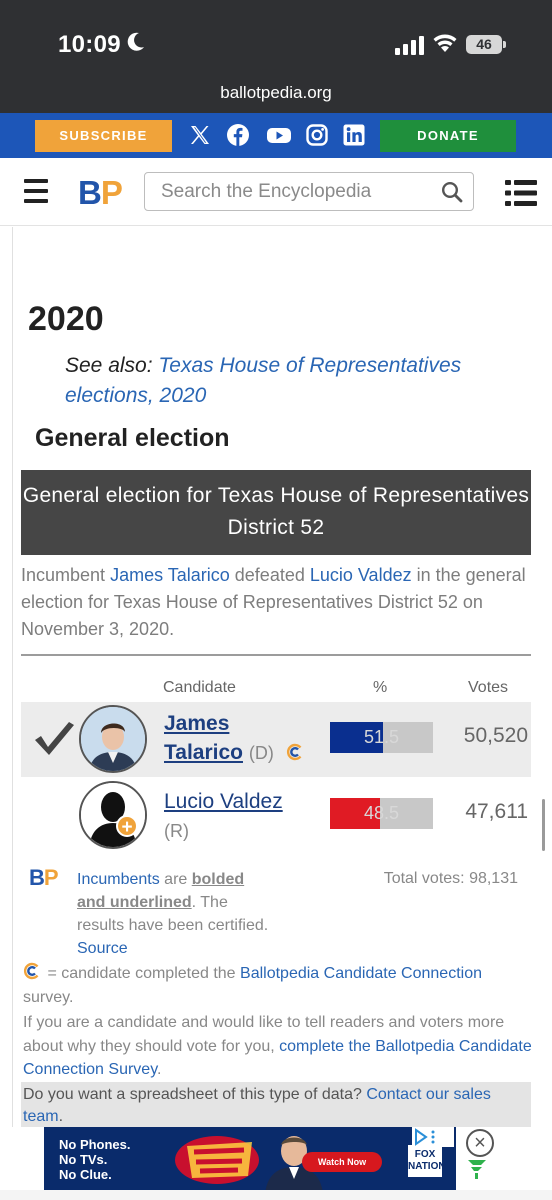  Describe the element at coordinates (102, 948) in the screenshot. I see `source-link: Source` at that location.